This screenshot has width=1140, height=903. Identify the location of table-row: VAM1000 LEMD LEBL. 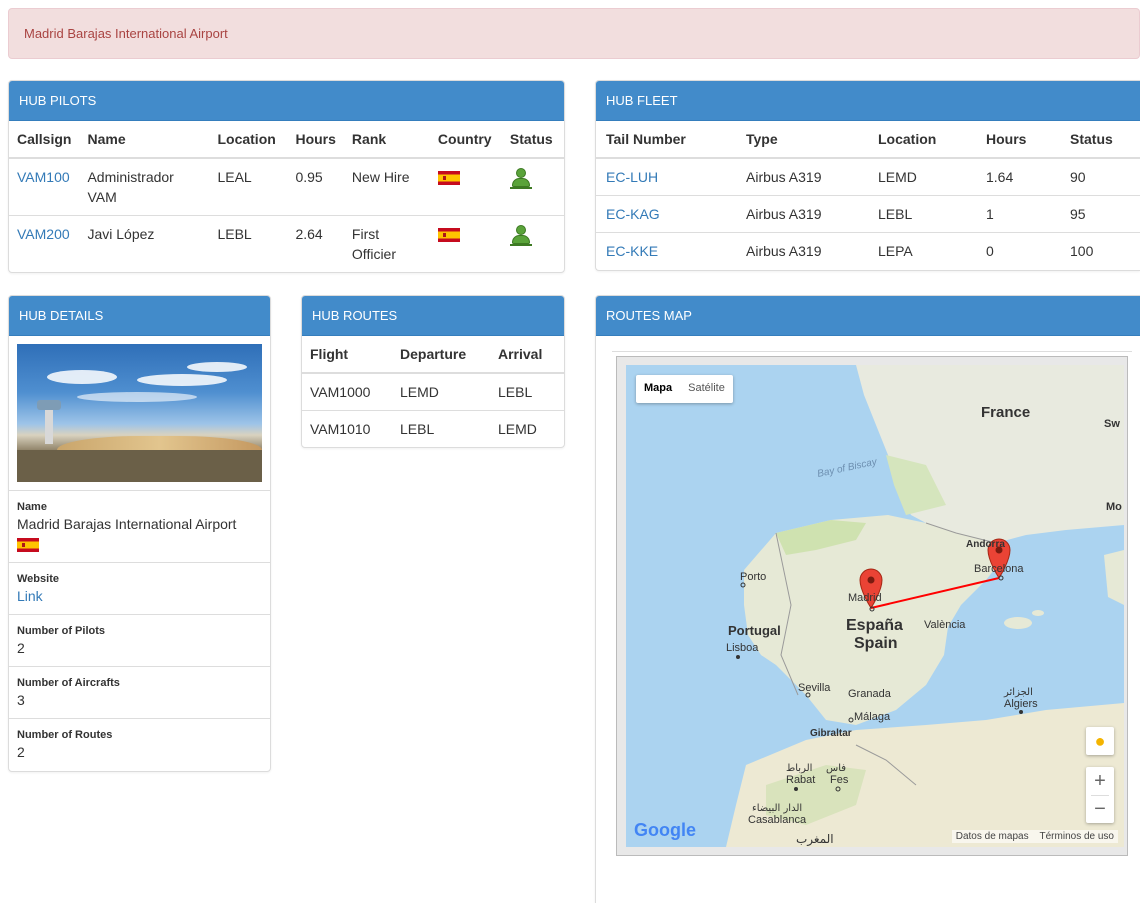
(433, 391).